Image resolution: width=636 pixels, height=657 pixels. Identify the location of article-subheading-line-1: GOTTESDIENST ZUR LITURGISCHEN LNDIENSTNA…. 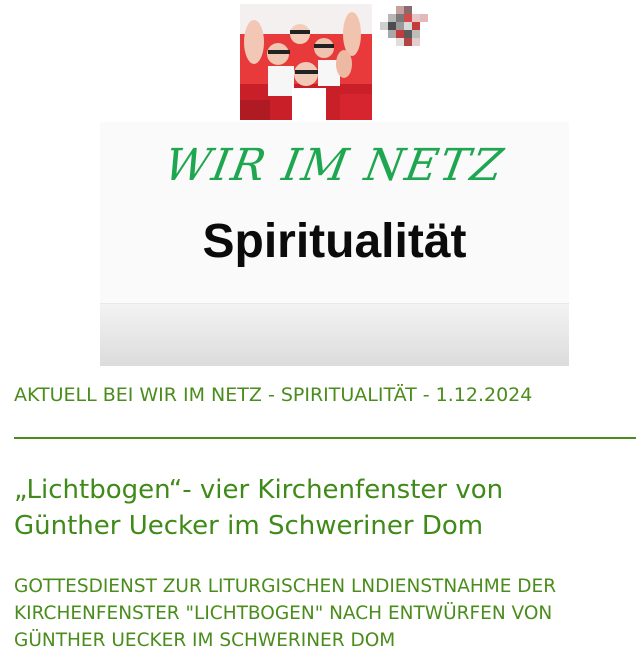
(285, 586).